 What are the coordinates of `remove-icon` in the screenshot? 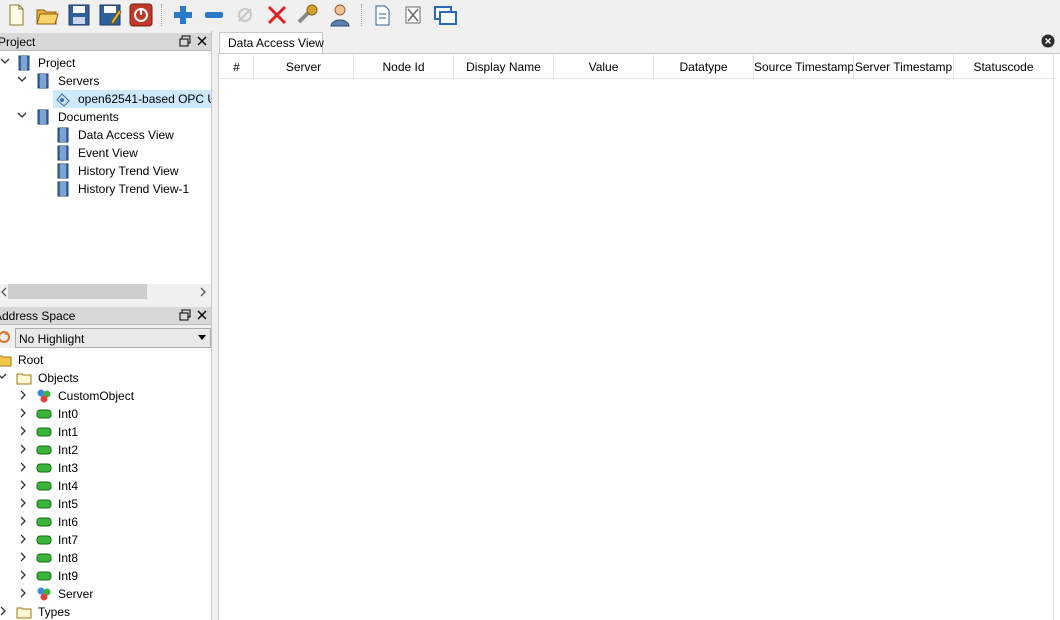 It's located at (214, 15).